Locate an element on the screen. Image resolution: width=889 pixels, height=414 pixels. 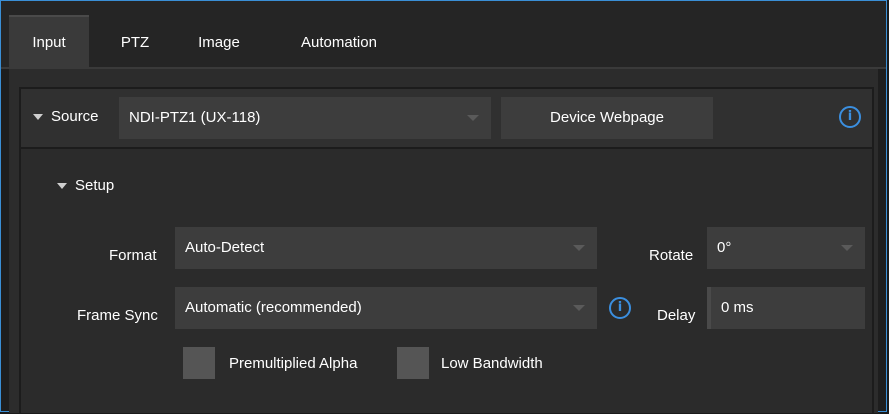
low-bandwidth-label: Low Bandwidth is located at coordinates (492, 363).